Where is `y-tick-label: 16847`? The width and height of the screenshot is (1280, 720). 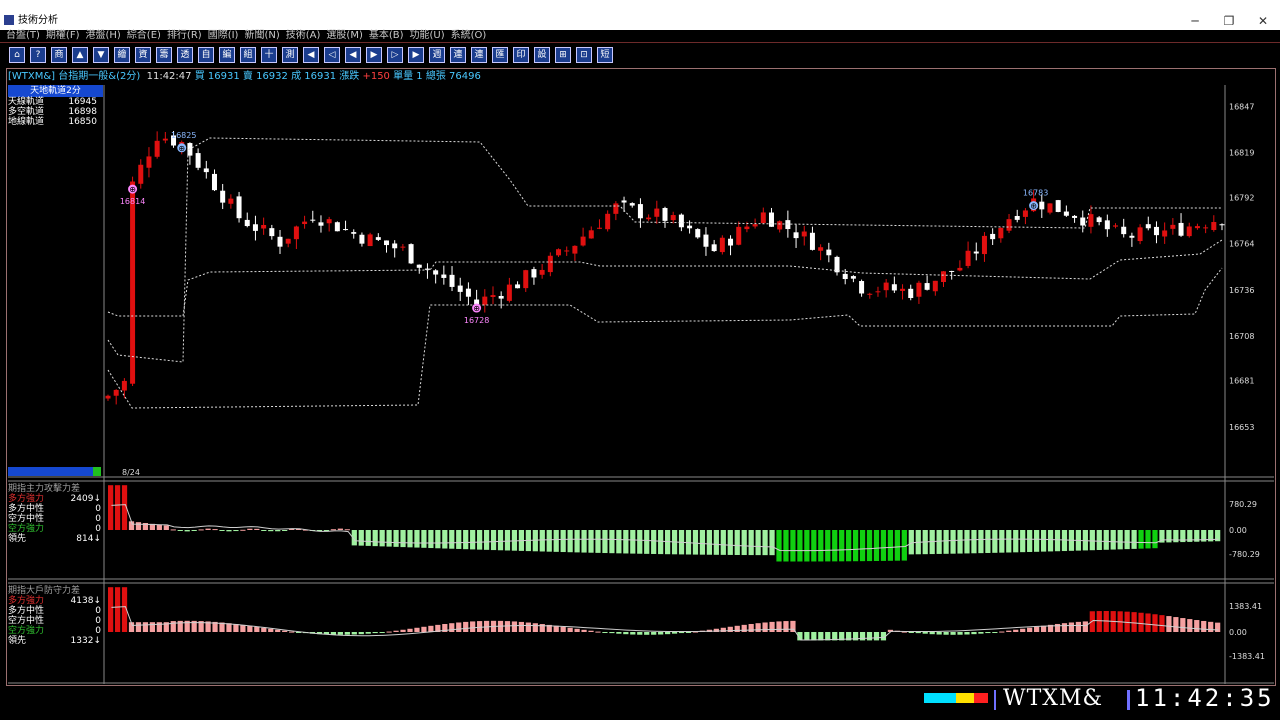
y-tick-label: 16847 is located at coordinates (1241, 106).